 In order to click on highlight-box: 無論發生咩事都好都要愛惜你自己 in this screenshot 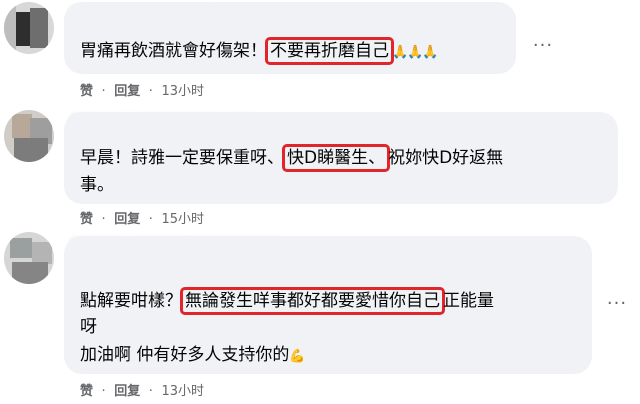, I will do `click(312, 301)`.